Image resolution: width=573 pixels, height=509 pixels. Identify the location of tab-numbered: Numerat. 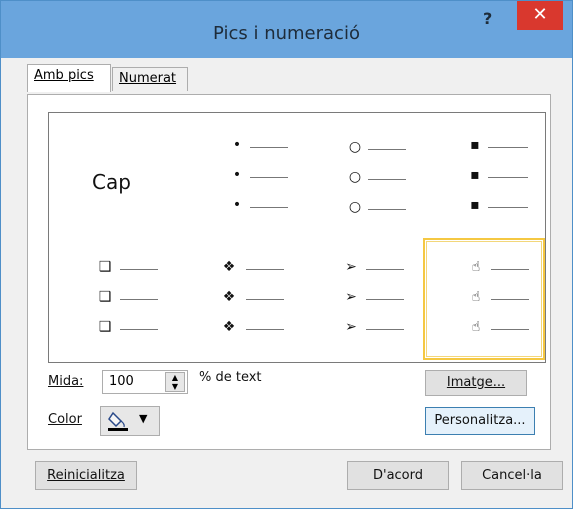
(150, 79).